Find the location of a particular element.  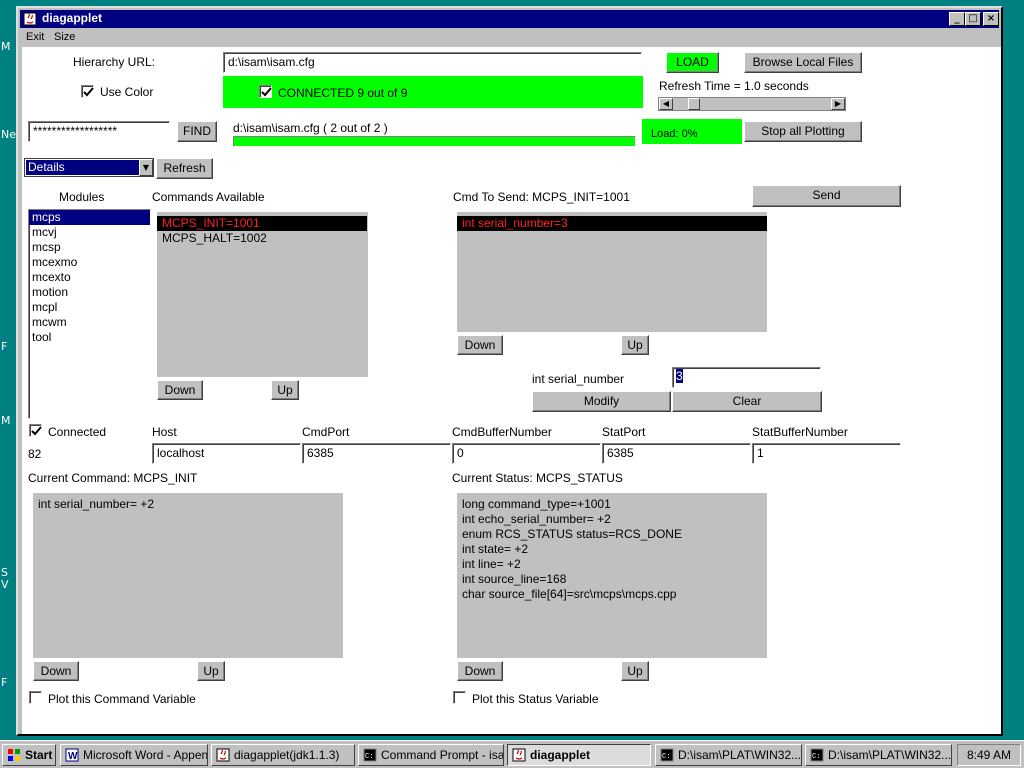

host-field: localhost is located at coordinates (226, 453).